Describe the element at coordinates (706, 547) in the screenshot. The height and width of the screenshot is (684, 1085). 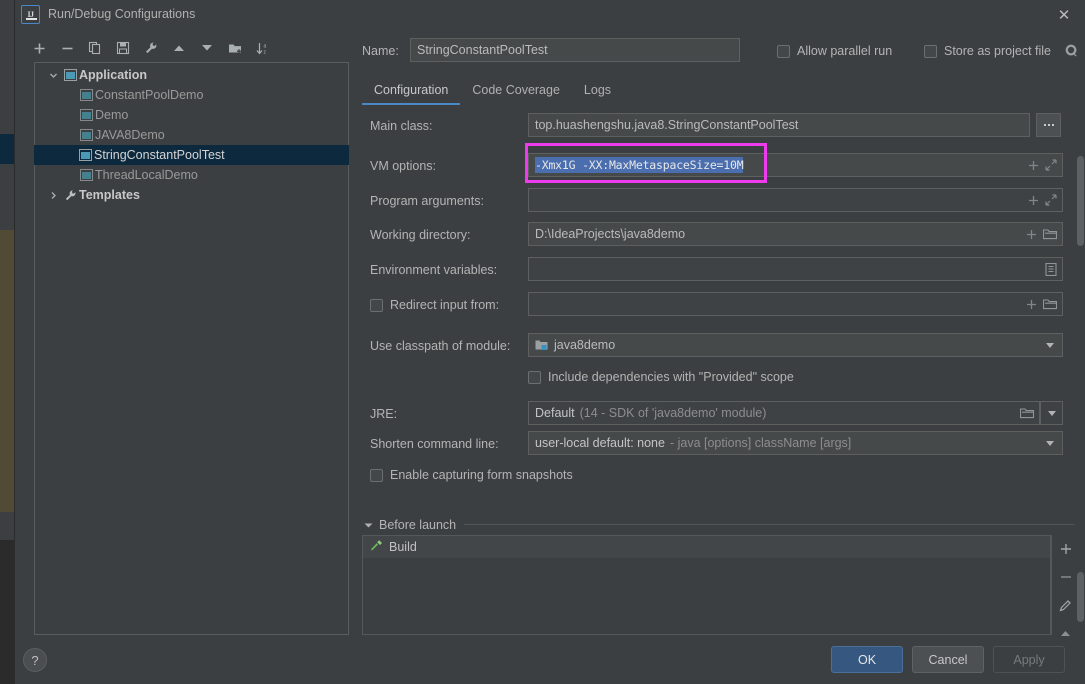
I see `before-launch-item-build: Build` at that location.